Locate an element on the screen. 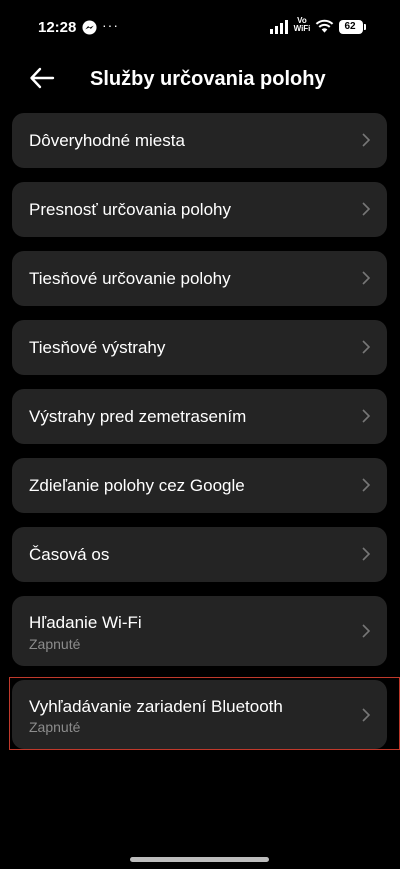  item-label: Dôveryhodné miesta is located at coordinates (107, 140).